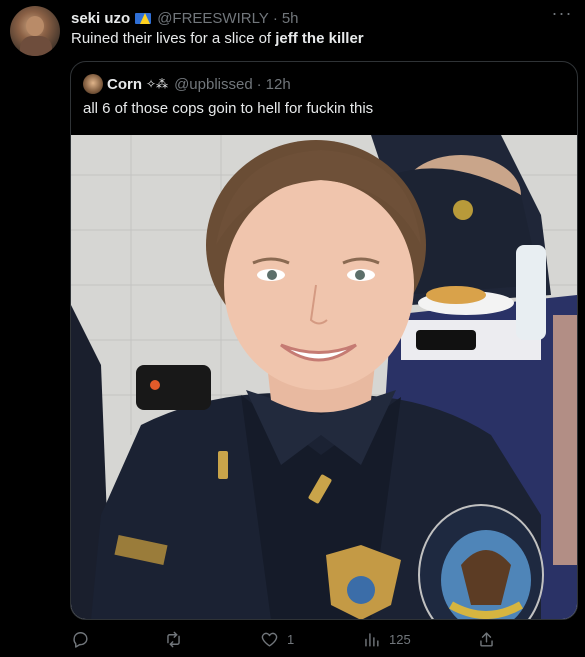 Image resolution: width=585 pixels, height=657 pixels. I want to click on flag-icon, so click(143, 18).